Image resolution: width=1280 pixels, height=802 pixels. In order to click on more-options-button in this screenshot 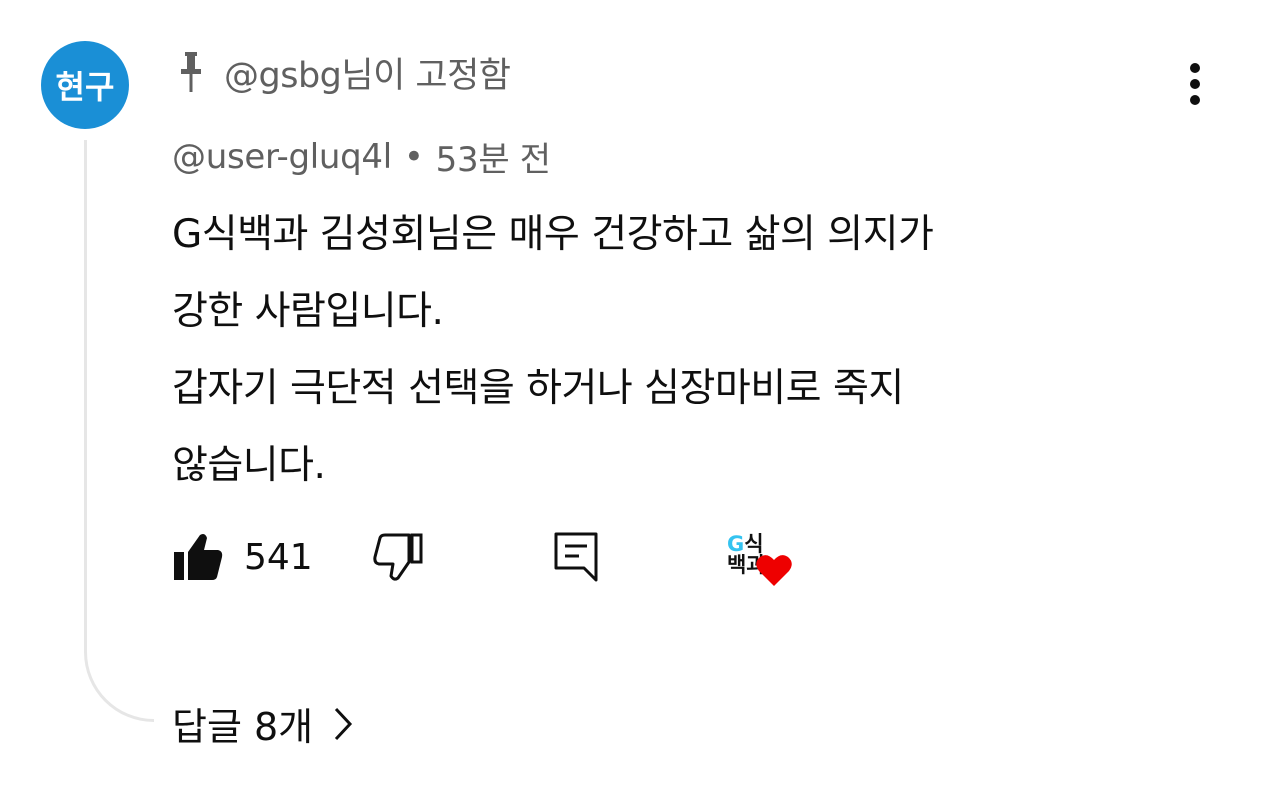, I will do `click(1195, 84)`.